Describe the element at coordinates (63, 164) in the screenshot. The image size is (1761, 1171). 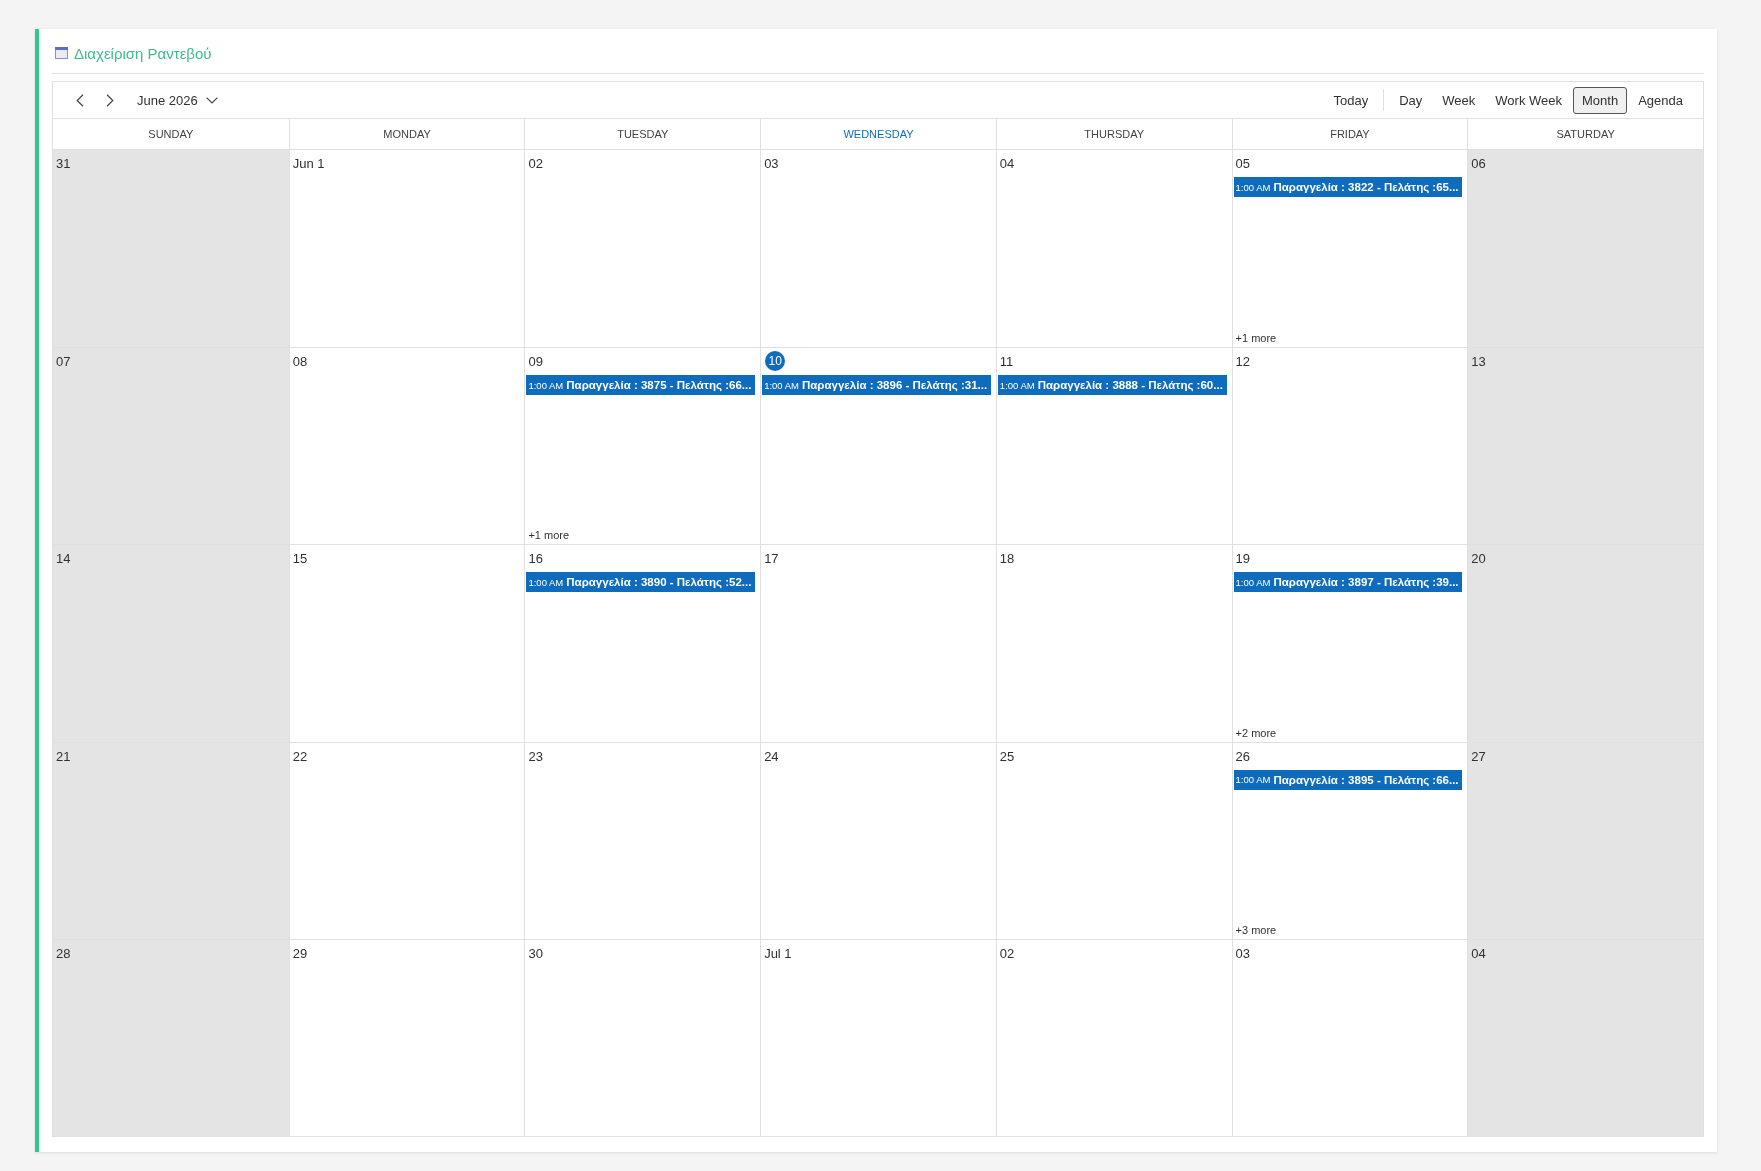
I see `date-label: 31` at that location.